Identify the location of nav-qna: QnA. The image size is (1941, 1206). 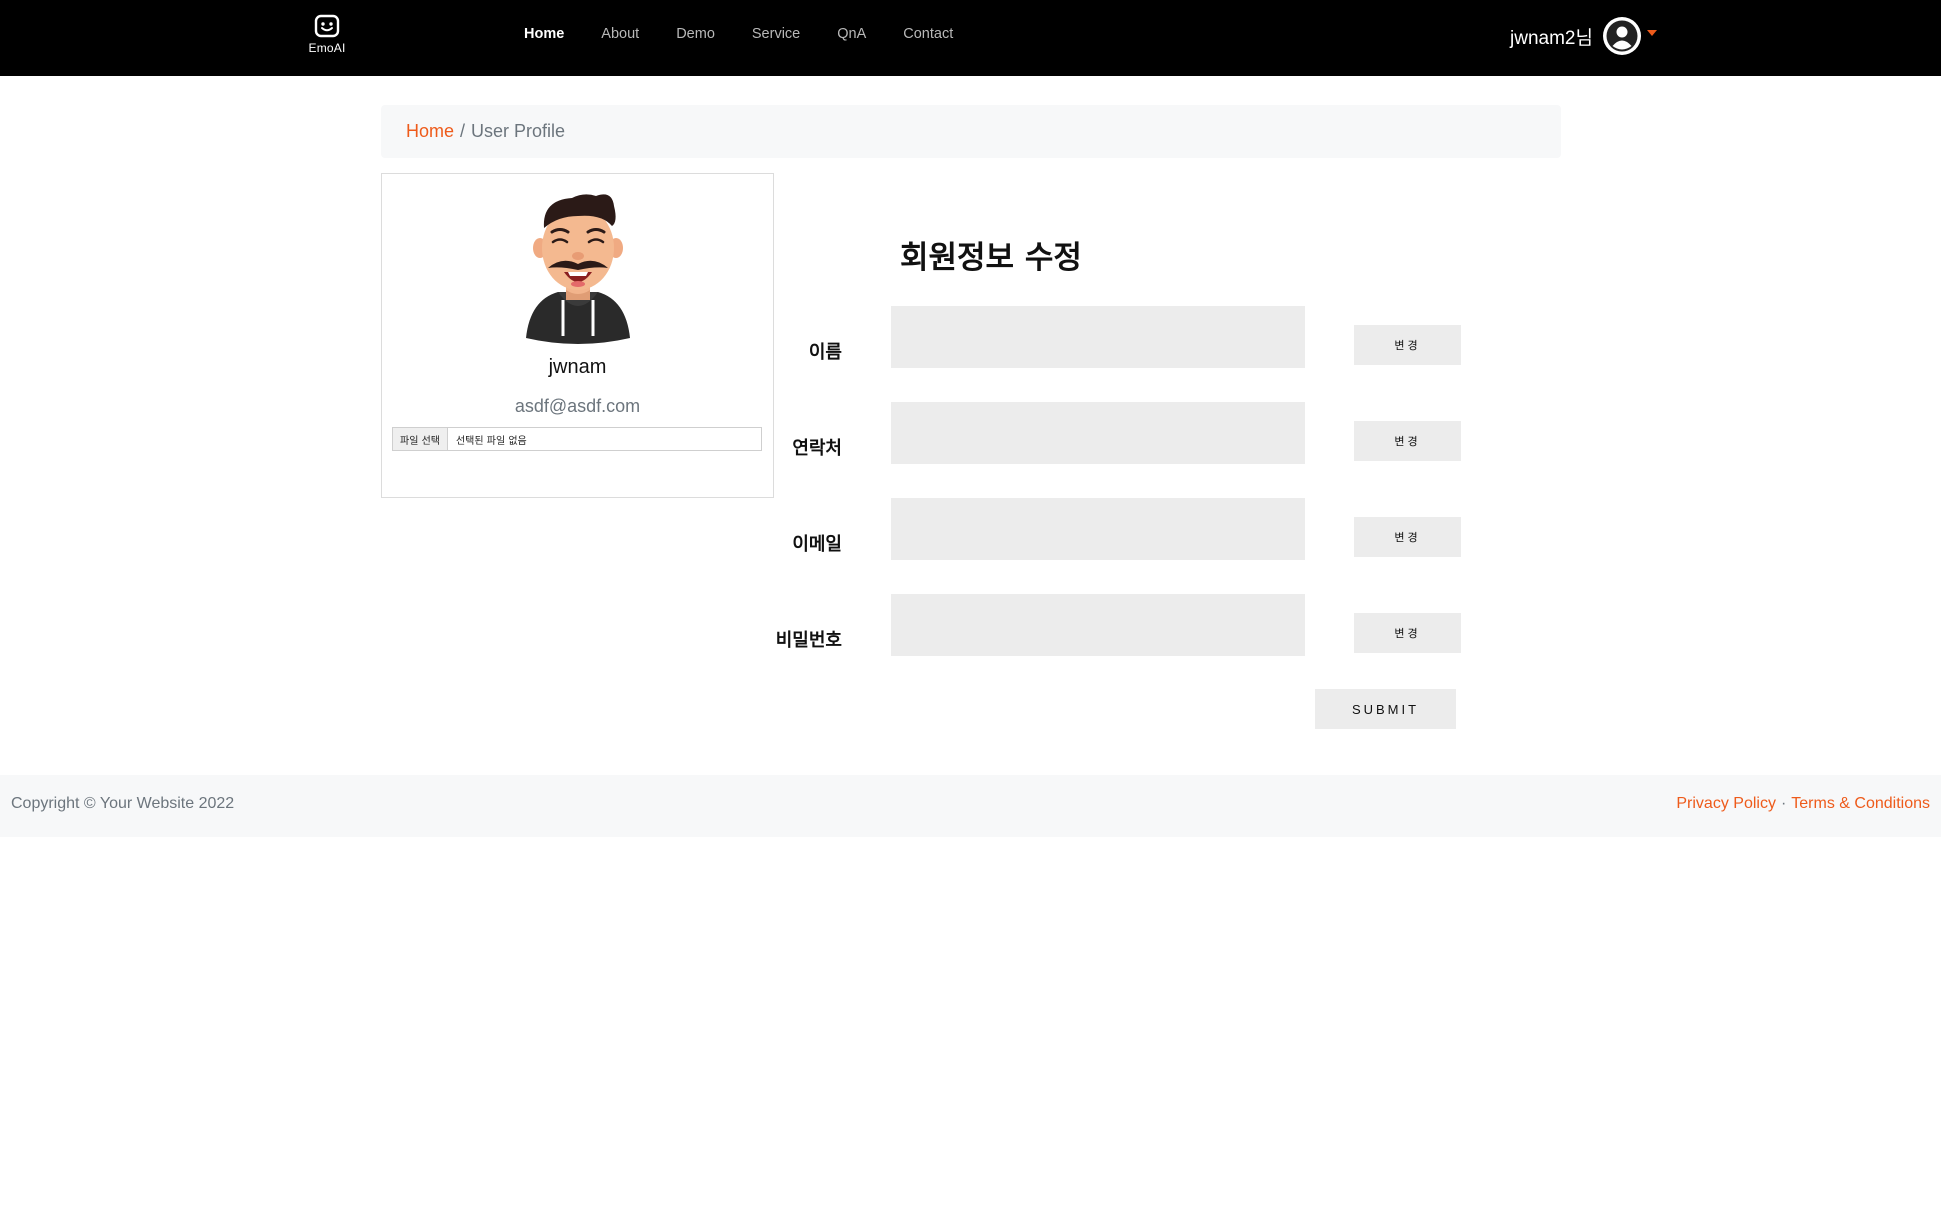
(851, 34).